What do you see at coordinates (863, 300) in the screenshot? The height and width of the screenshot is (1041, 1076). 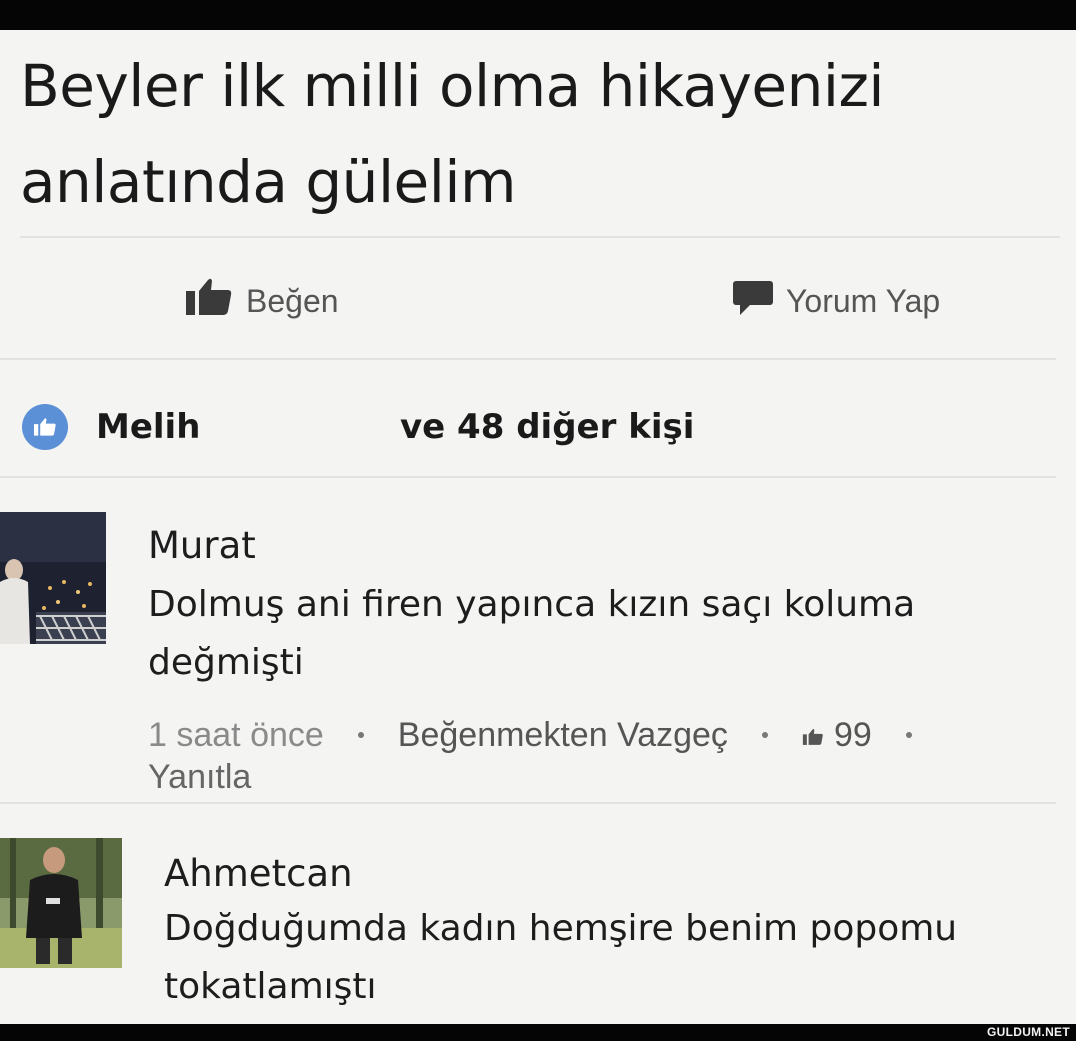 I see `comment-label: Yorum Yap` at bounding box center [863, 300].